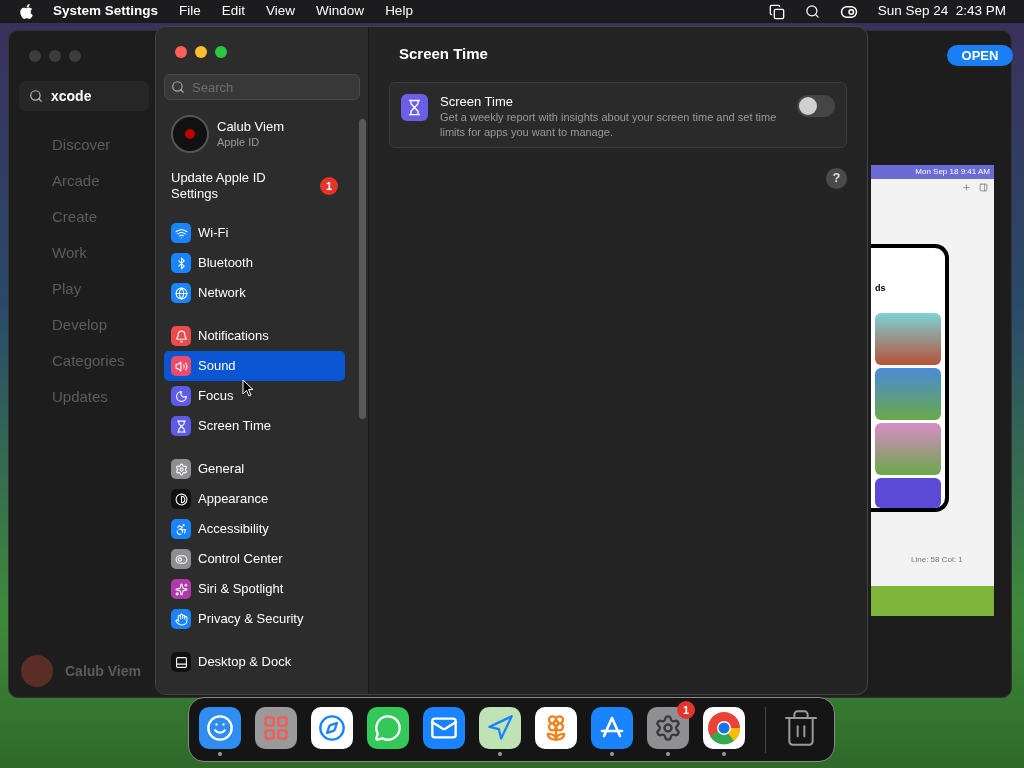 The image size is (1024, 768). What do you see at coordinates (388, 728) in the screenshot?
I see `speech-bubble-icon` at bounding box center [388, 728].